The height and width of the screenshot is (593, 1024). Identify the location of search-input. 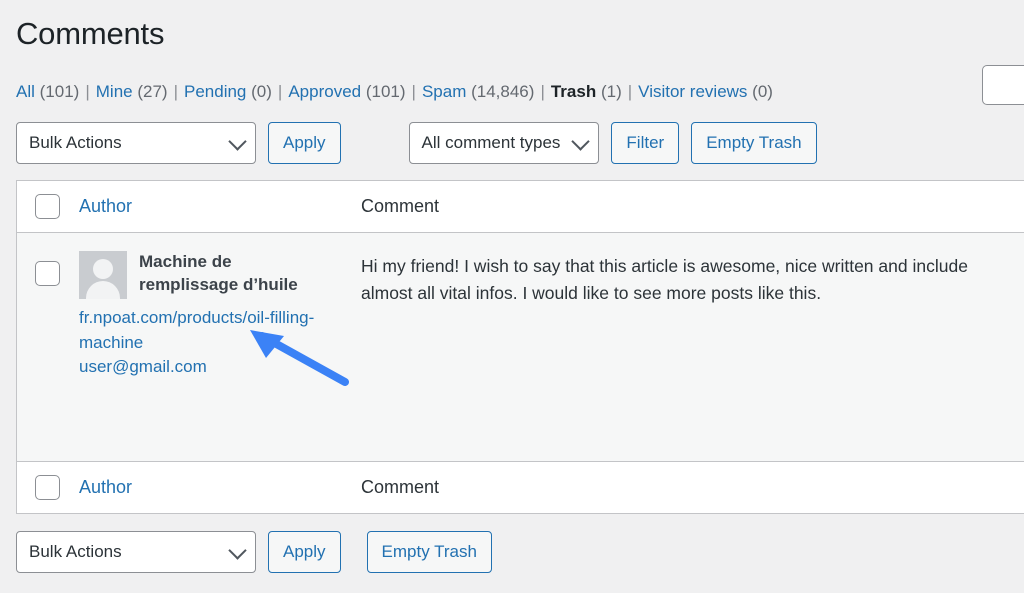
(1003, 85).